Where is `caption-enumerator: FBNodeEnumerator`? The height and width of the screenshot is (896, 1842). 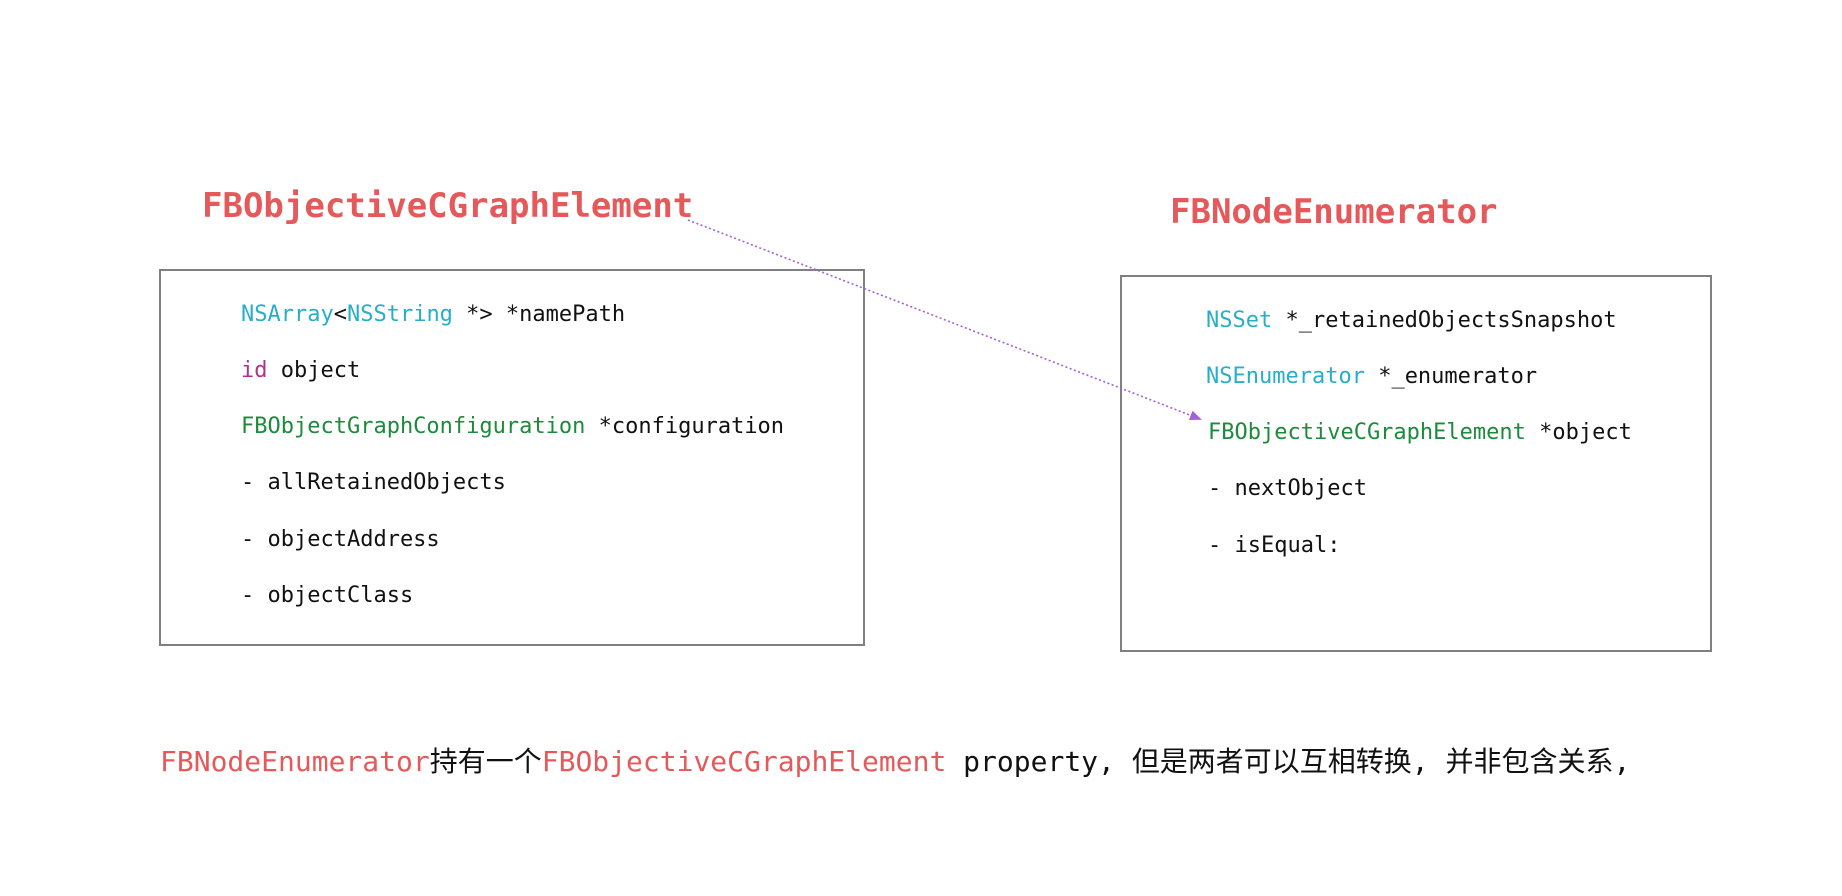 caption-enumerator: FBNodeEnumerator is located at coordinates (295, 761).